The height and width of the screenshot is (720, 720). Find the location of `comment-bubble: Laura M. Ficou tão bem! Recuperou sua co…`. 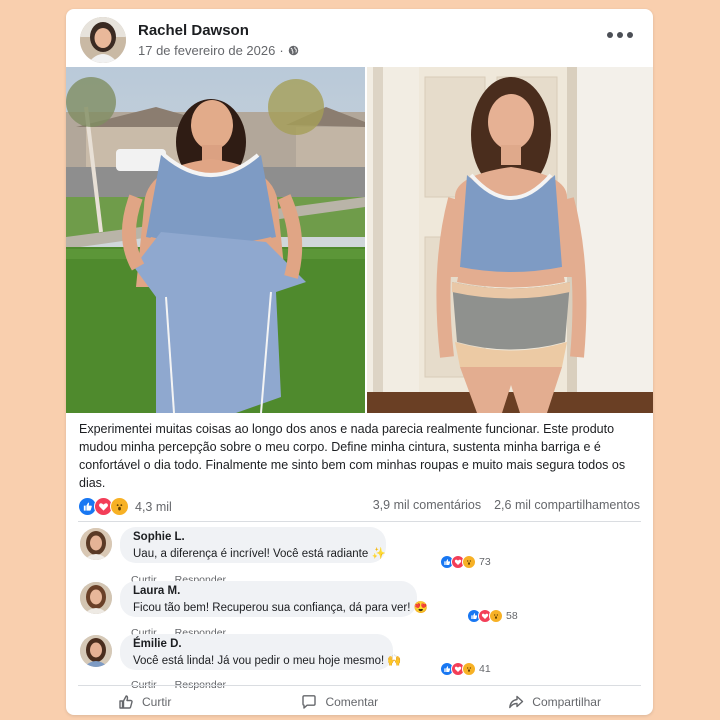

comment-bubble: Laura M. Ficou tão bem! Recuperou sua co… is located at coordinates (274, 599).